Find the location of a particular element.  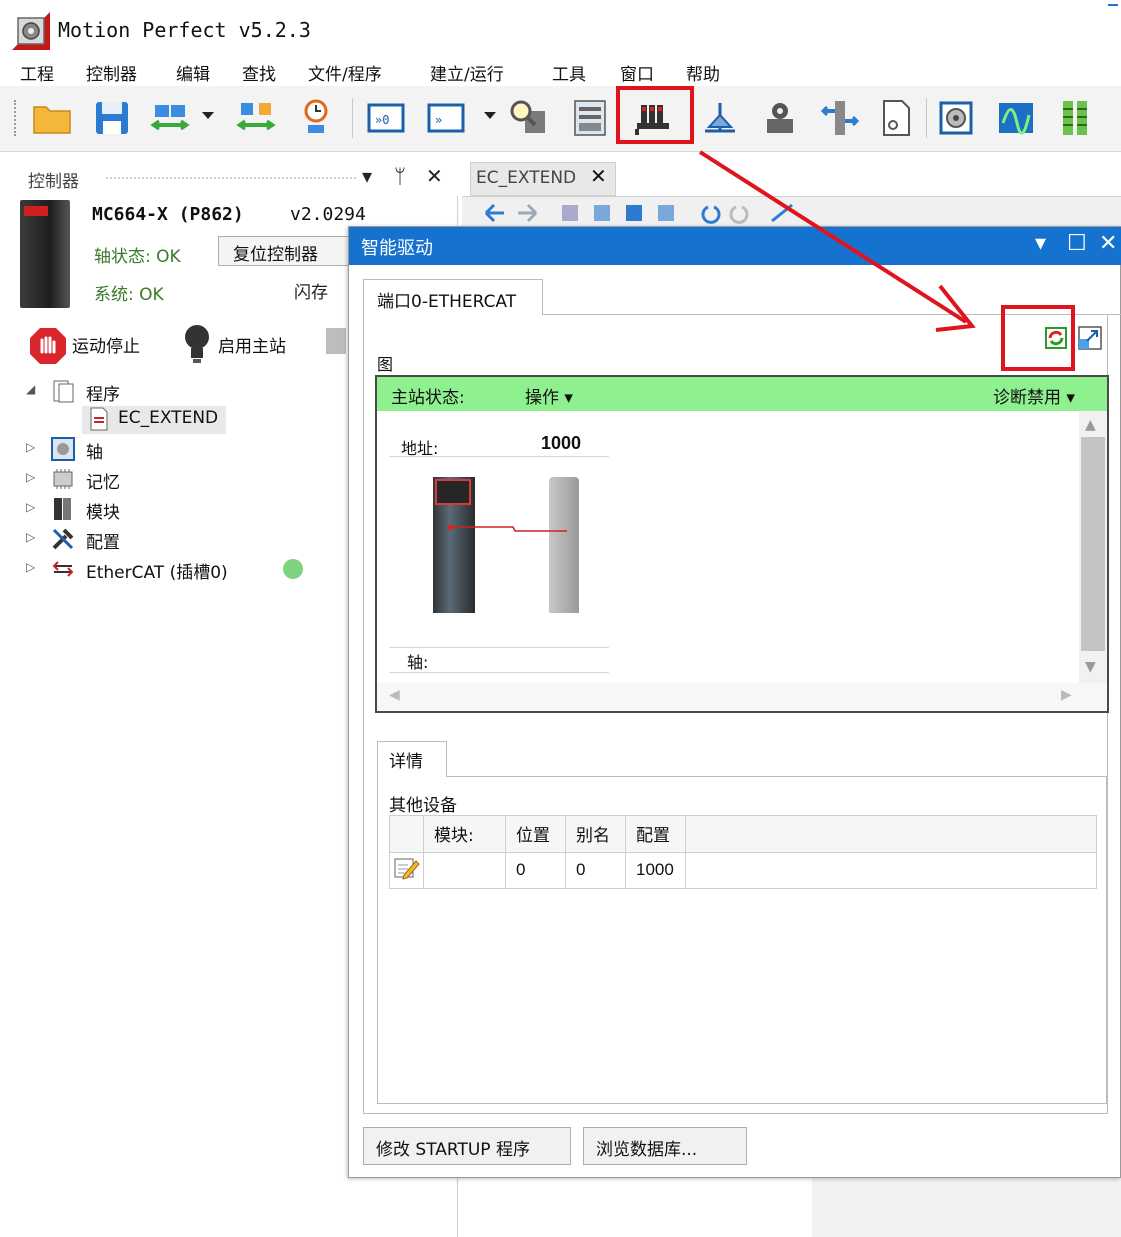

cell-alias: 0 is located at coordinates (595, 870).